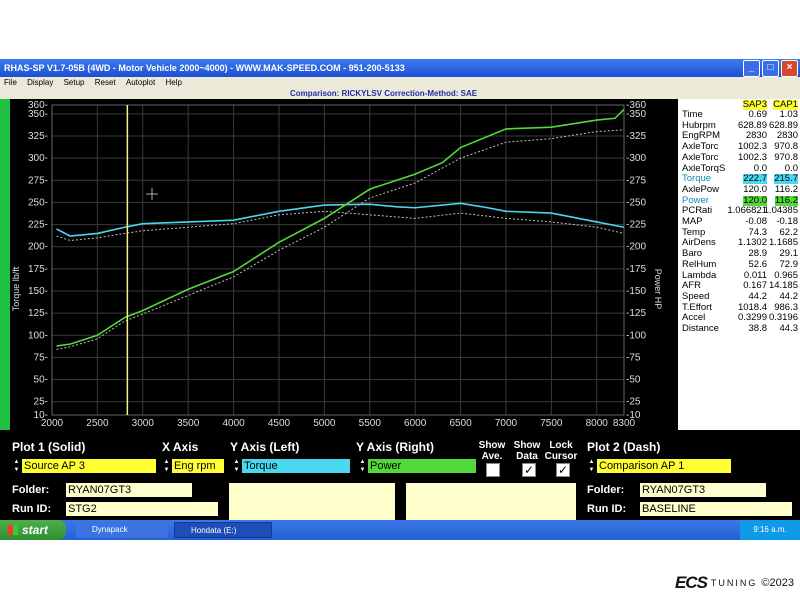 This screenshot has height=600, width=800. What do you see at coordinates (789, 68) in the screenshot?
I see `close-icon: ×` at bounding box center [789, 68].